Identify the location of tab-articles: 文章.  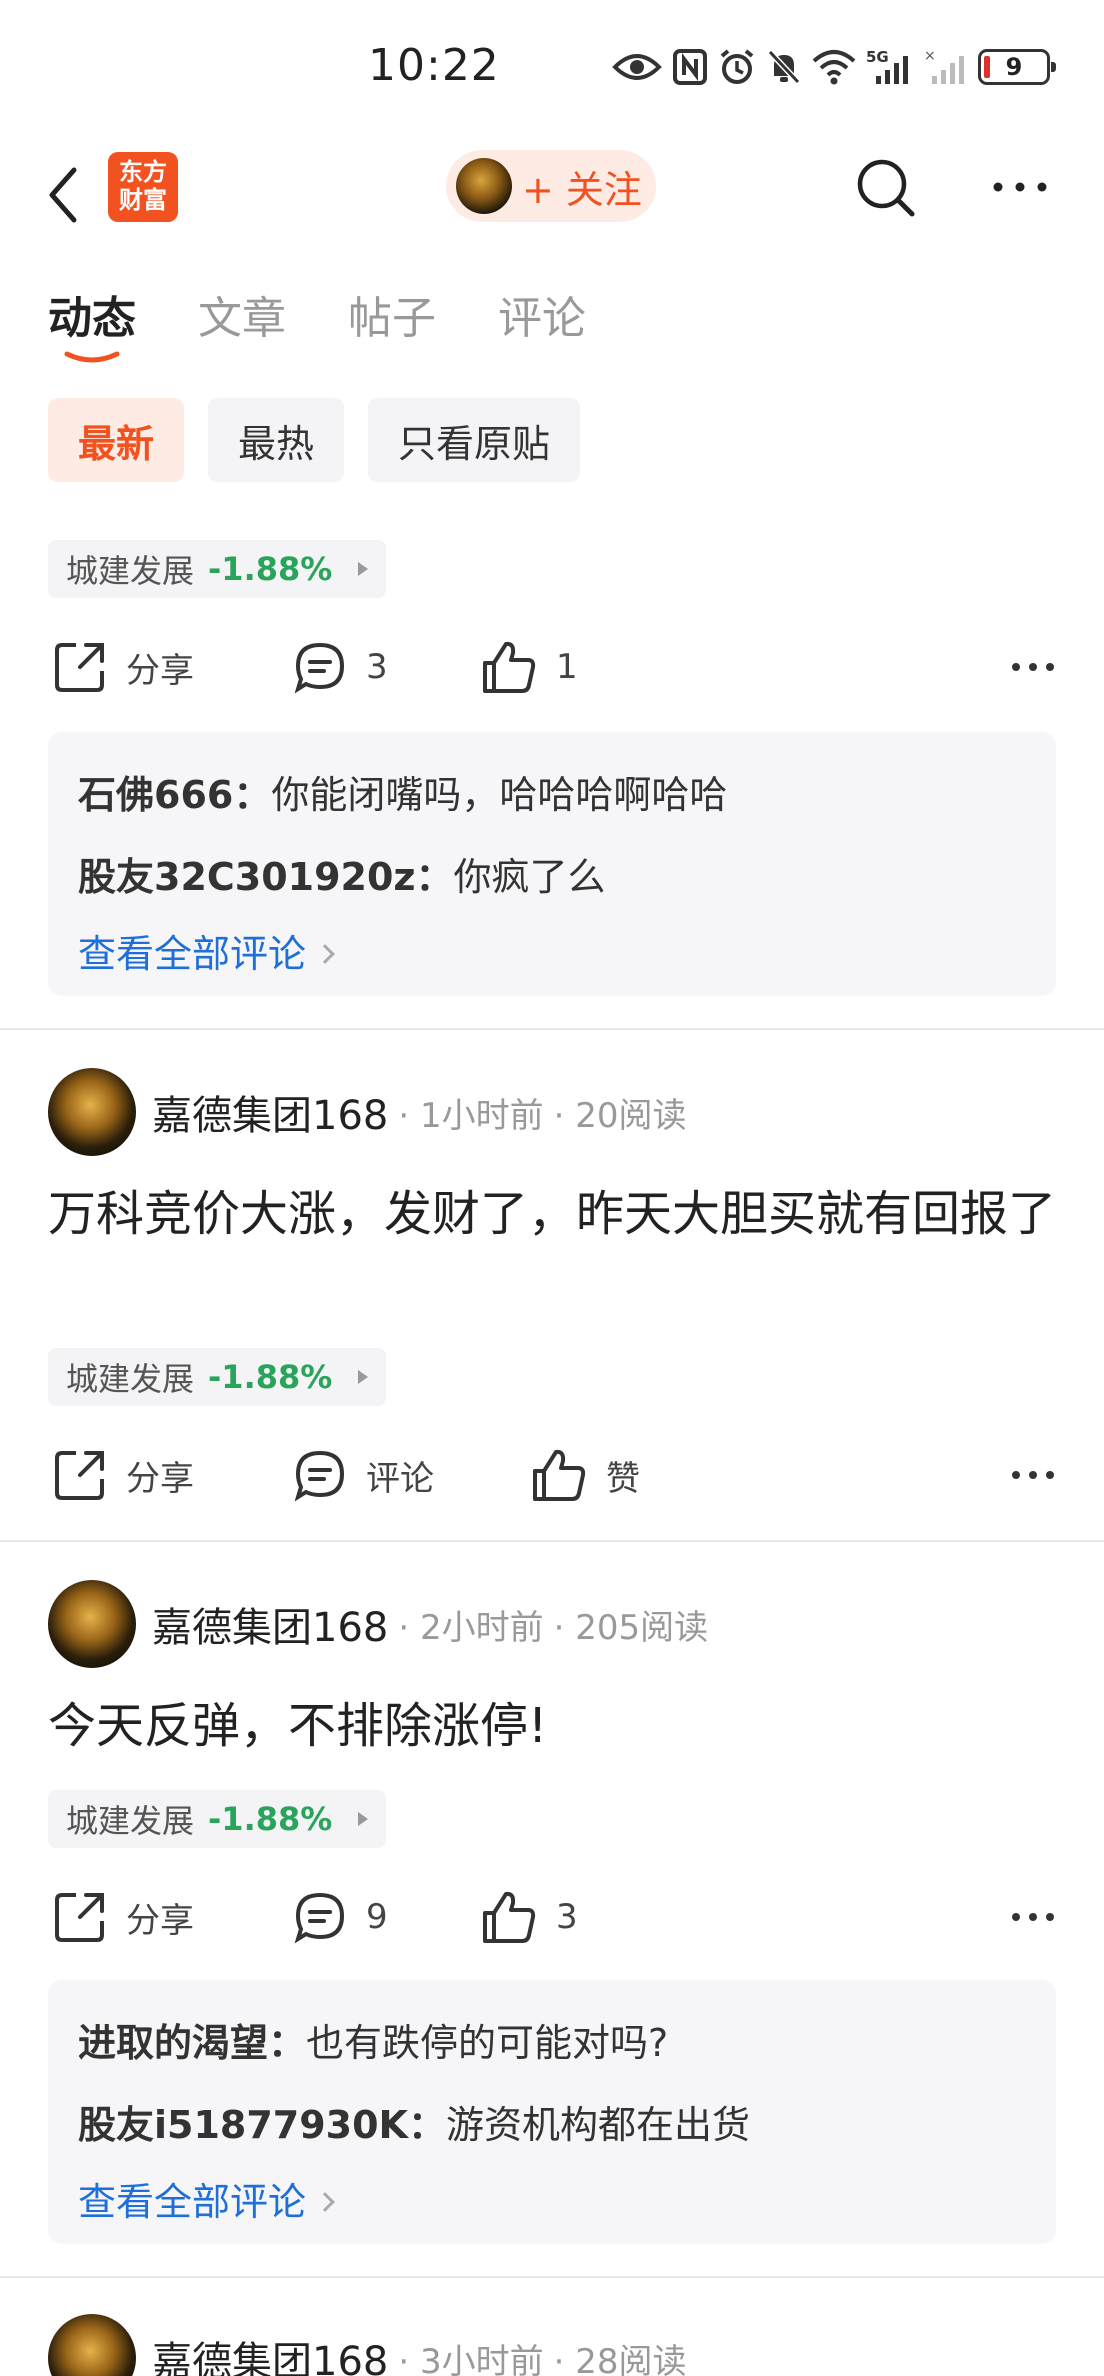
(242, 314).